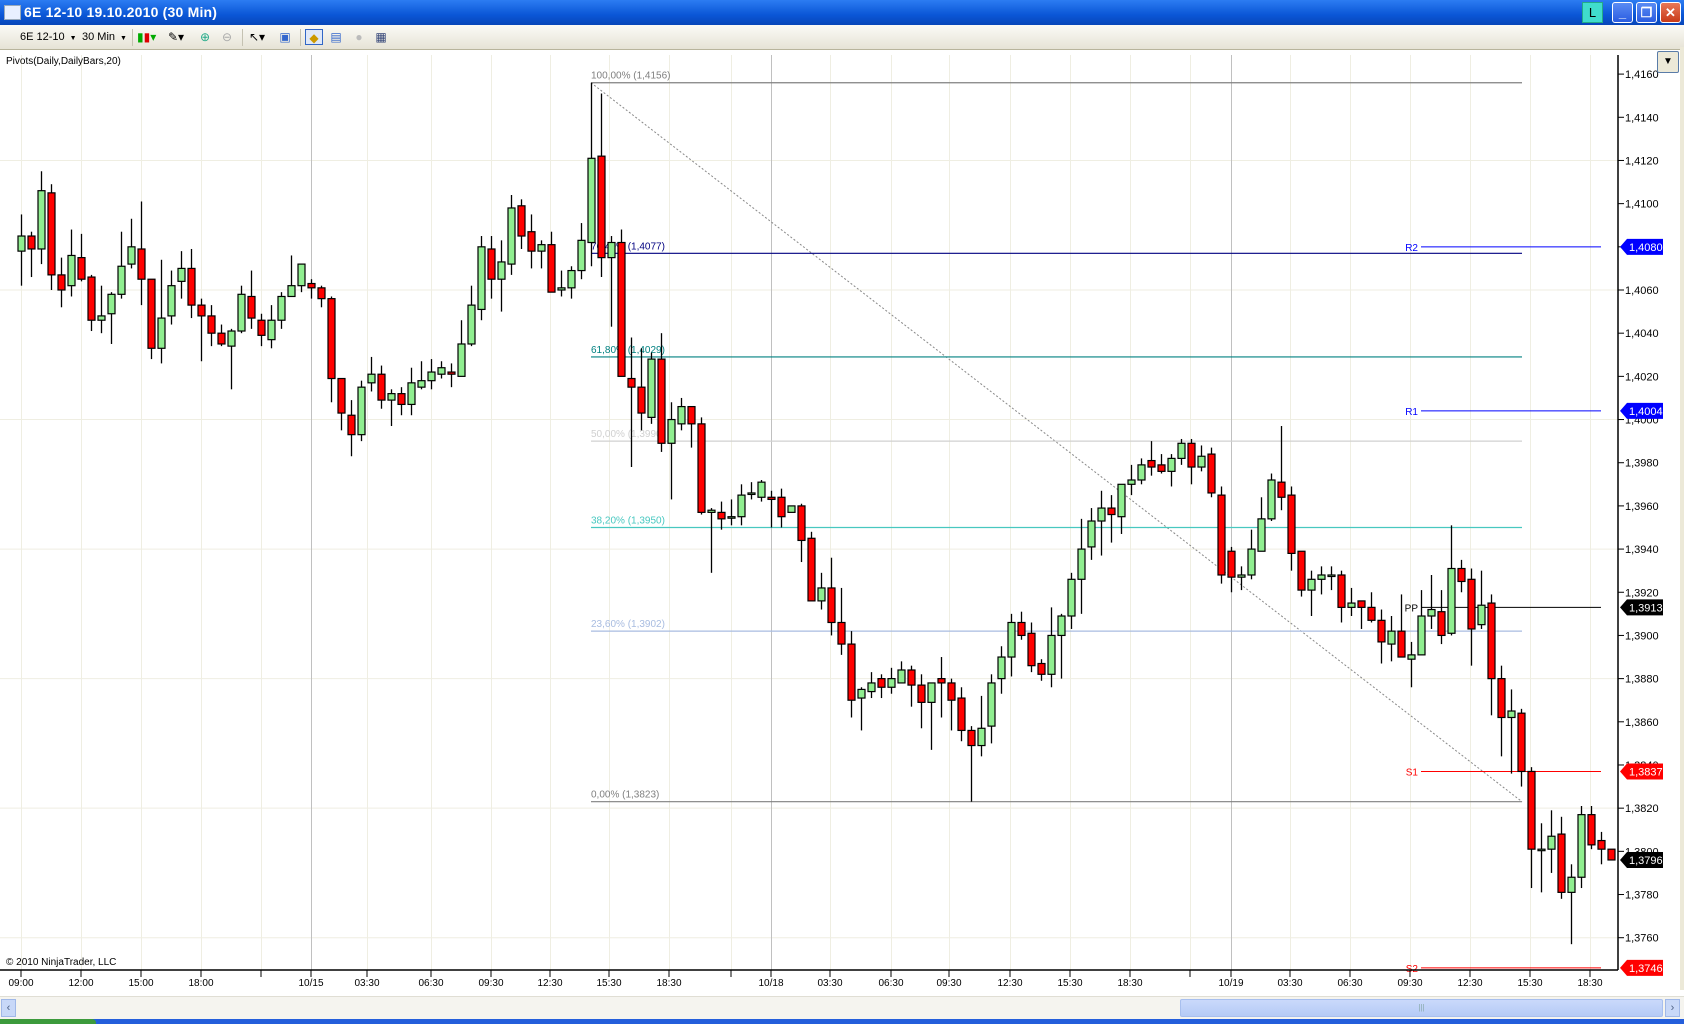 Image resolution: width=1684 pixels, height=1024 pixels. What do you see at coordinates (1642, 939) in the screenshot?
I see `y-tick-label: 1,3760` at bounding box center [1642, 939].